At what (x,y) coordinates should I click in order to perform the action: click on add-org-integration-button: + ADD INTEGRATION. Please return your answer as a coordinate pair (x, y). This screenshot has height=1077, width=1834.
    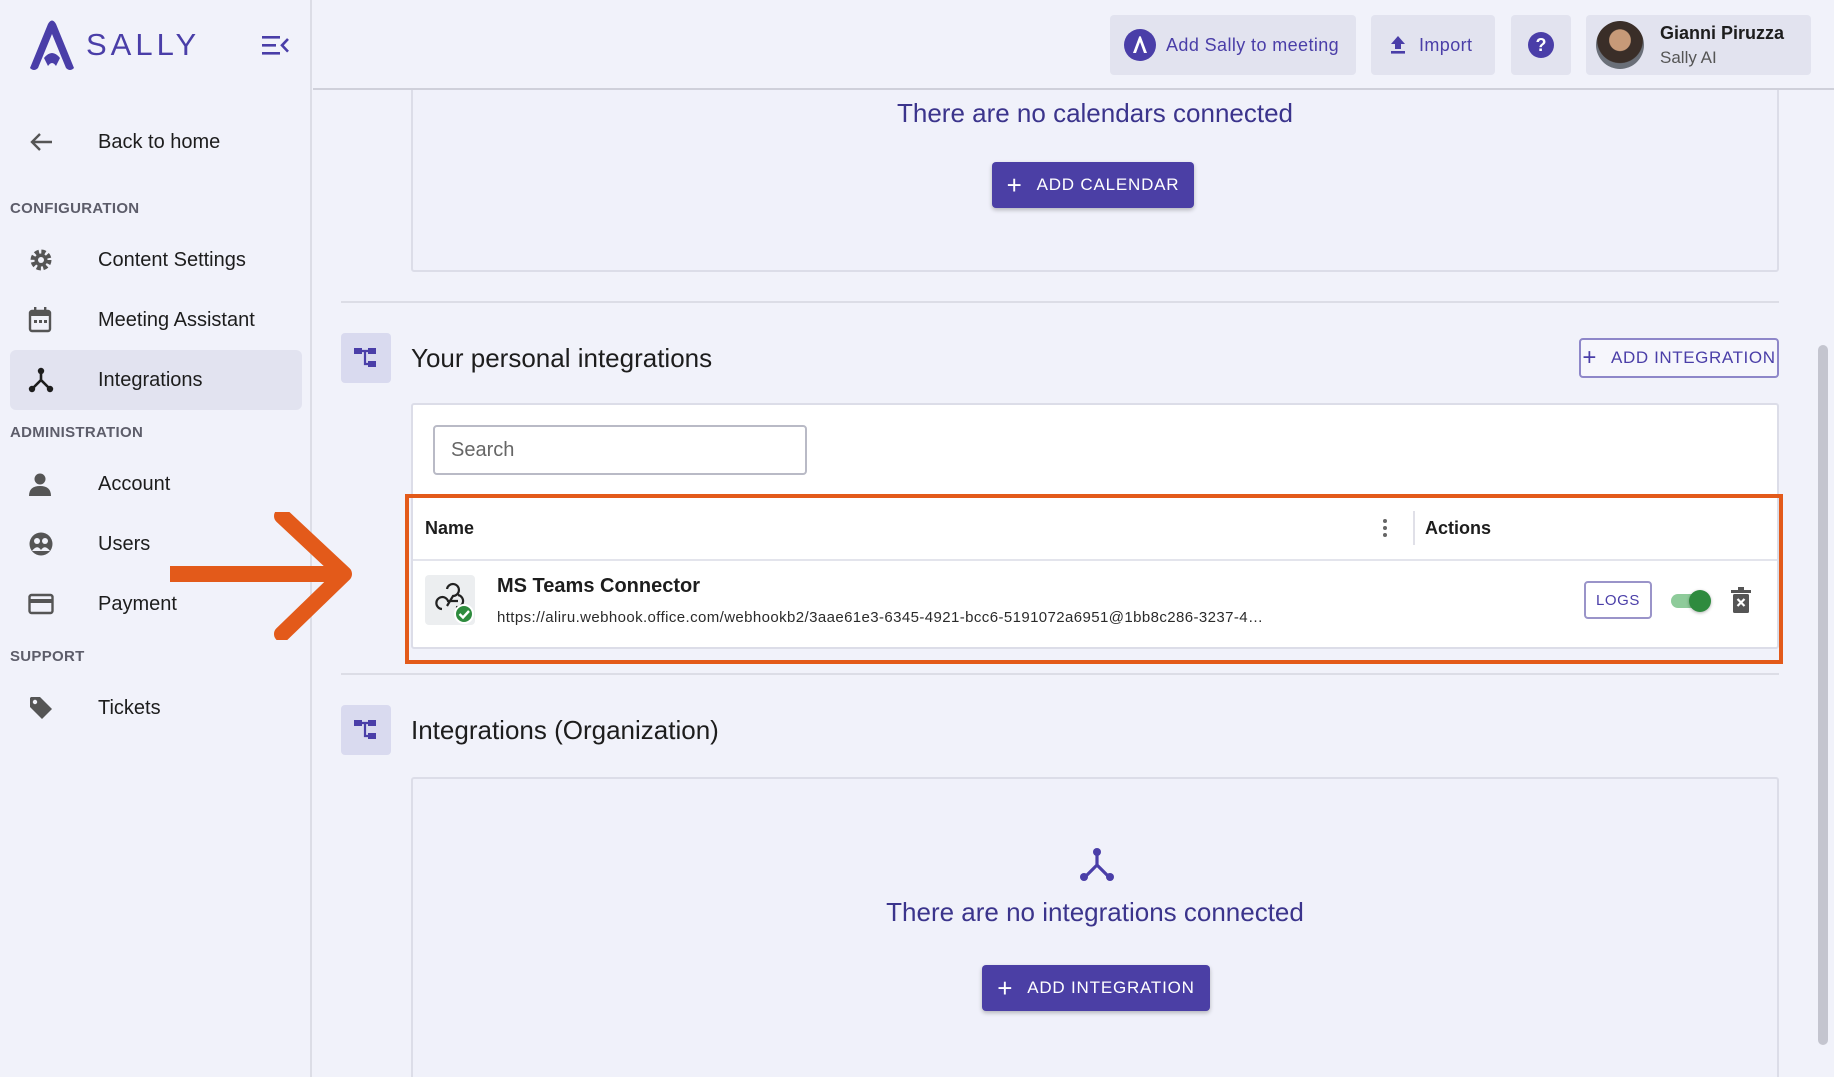
    Looking at the image, I should click on (1096, 988).